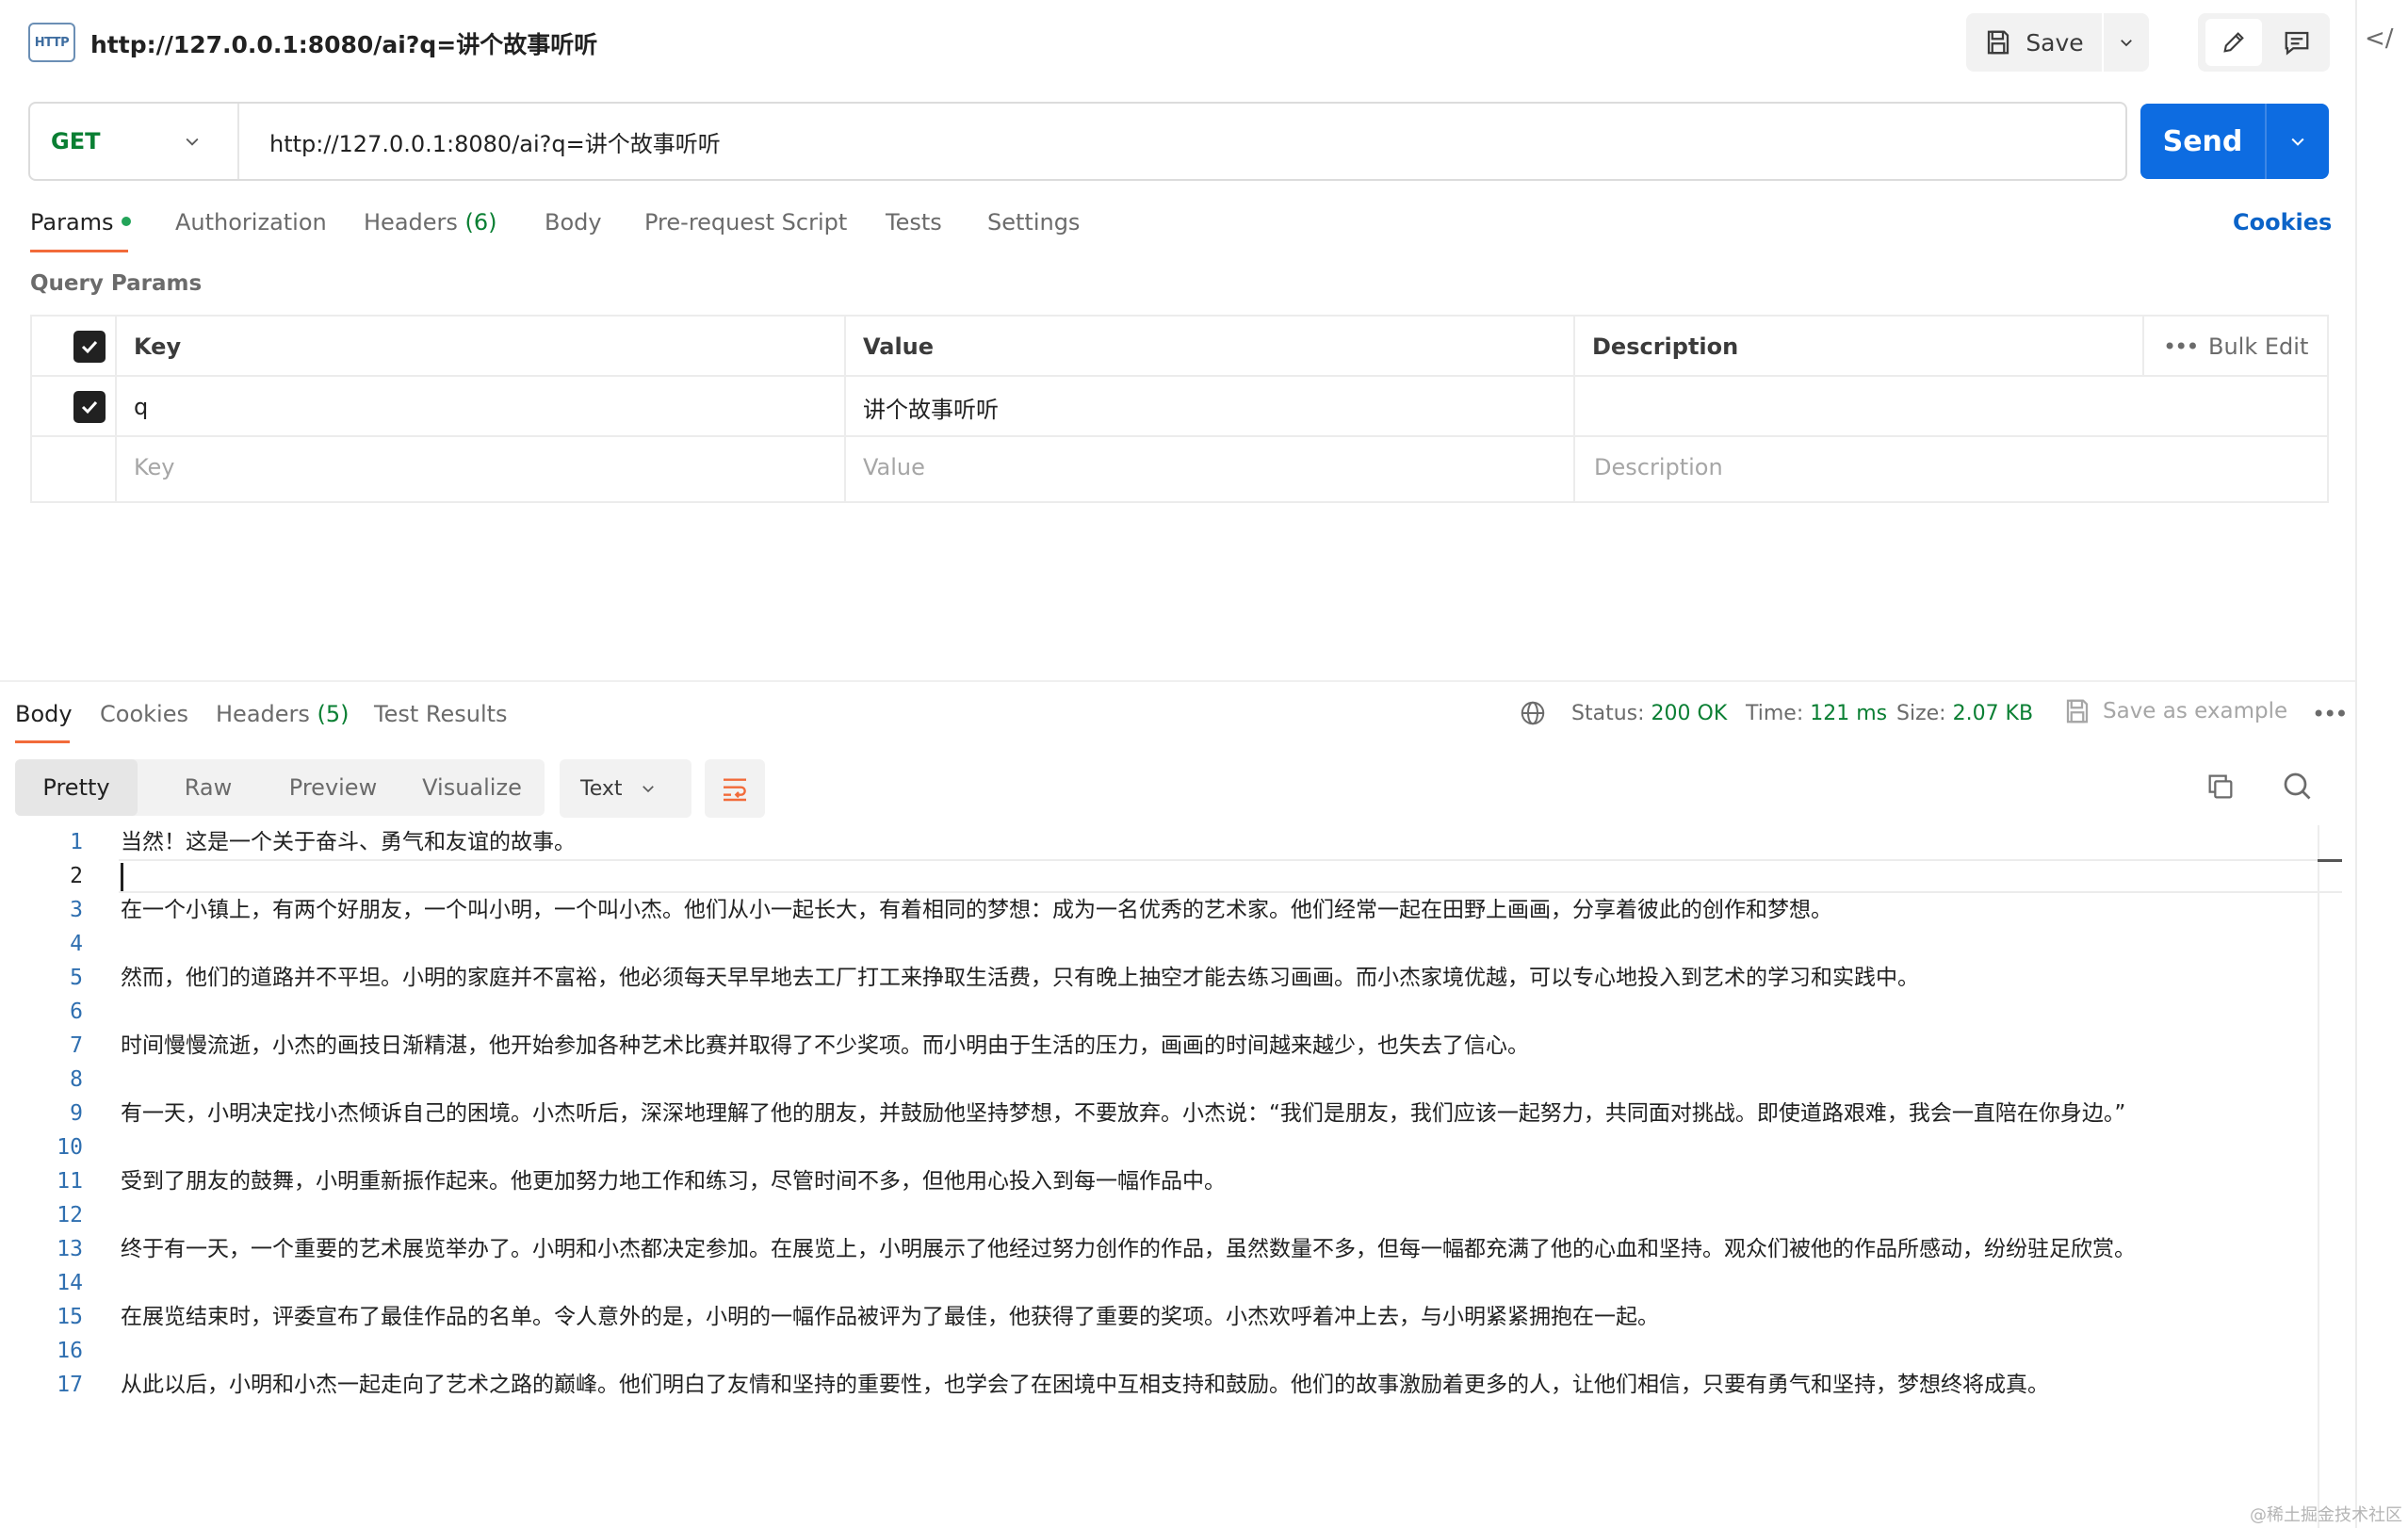 The width and height of the screenshot is (2408, 1528). I want to click on edit-button, so click(2233, 42).